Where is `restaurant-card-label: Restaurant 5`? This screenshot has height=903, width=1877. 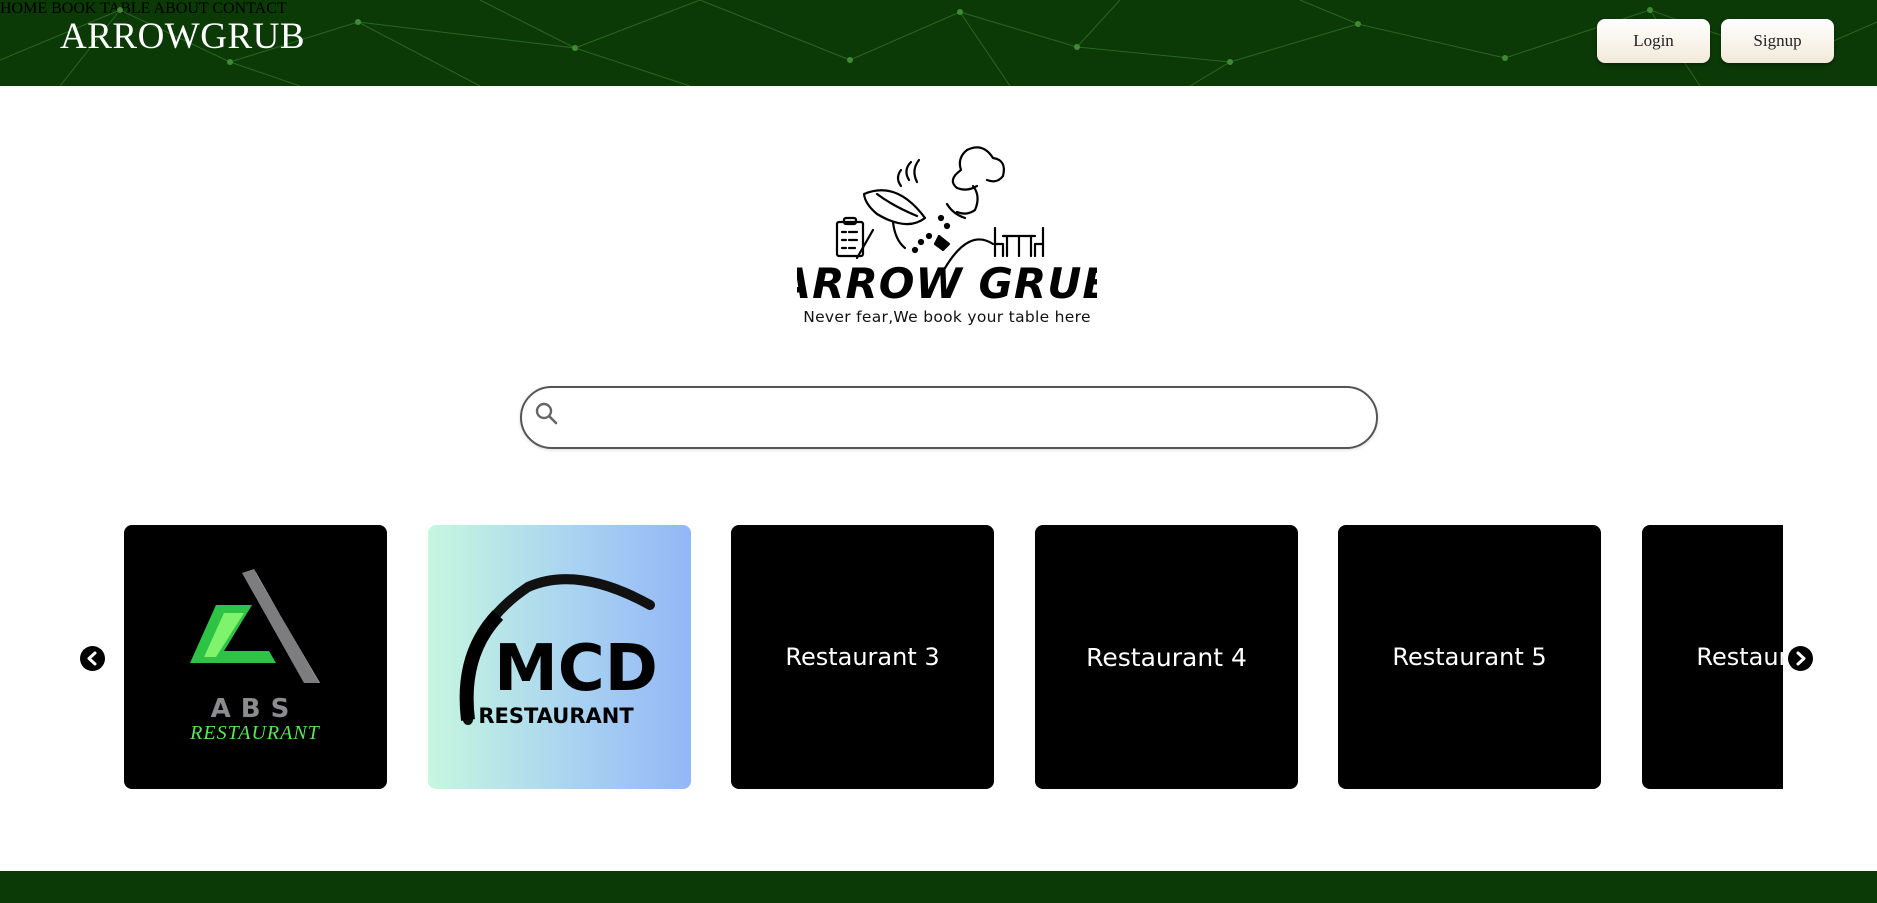 restaurant-card-label: Restaurant 5 is located at coordinates (1469, 657).